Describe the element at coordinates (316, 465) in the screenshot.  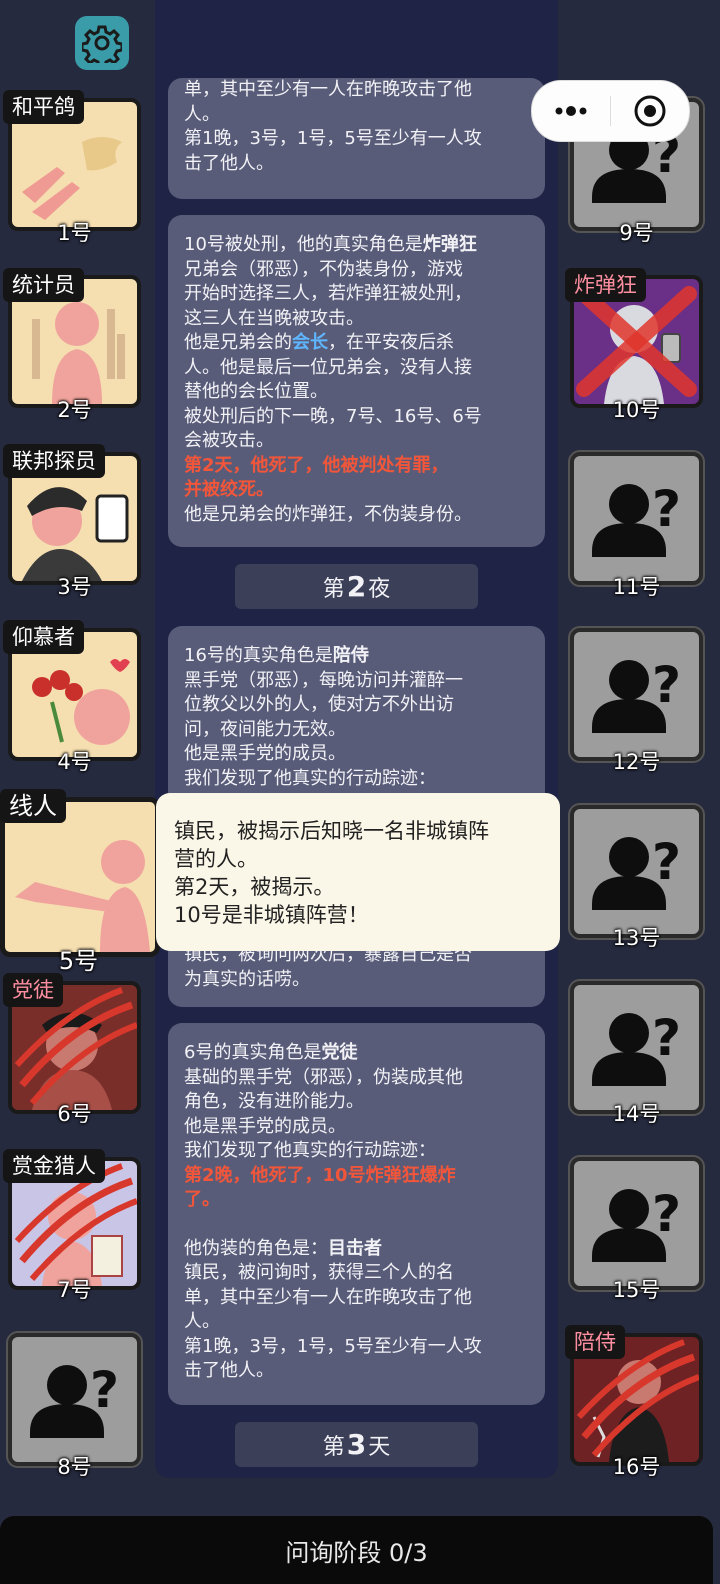
I see `death-text: 第2天，他死了，他被判处有罪，` at that location.